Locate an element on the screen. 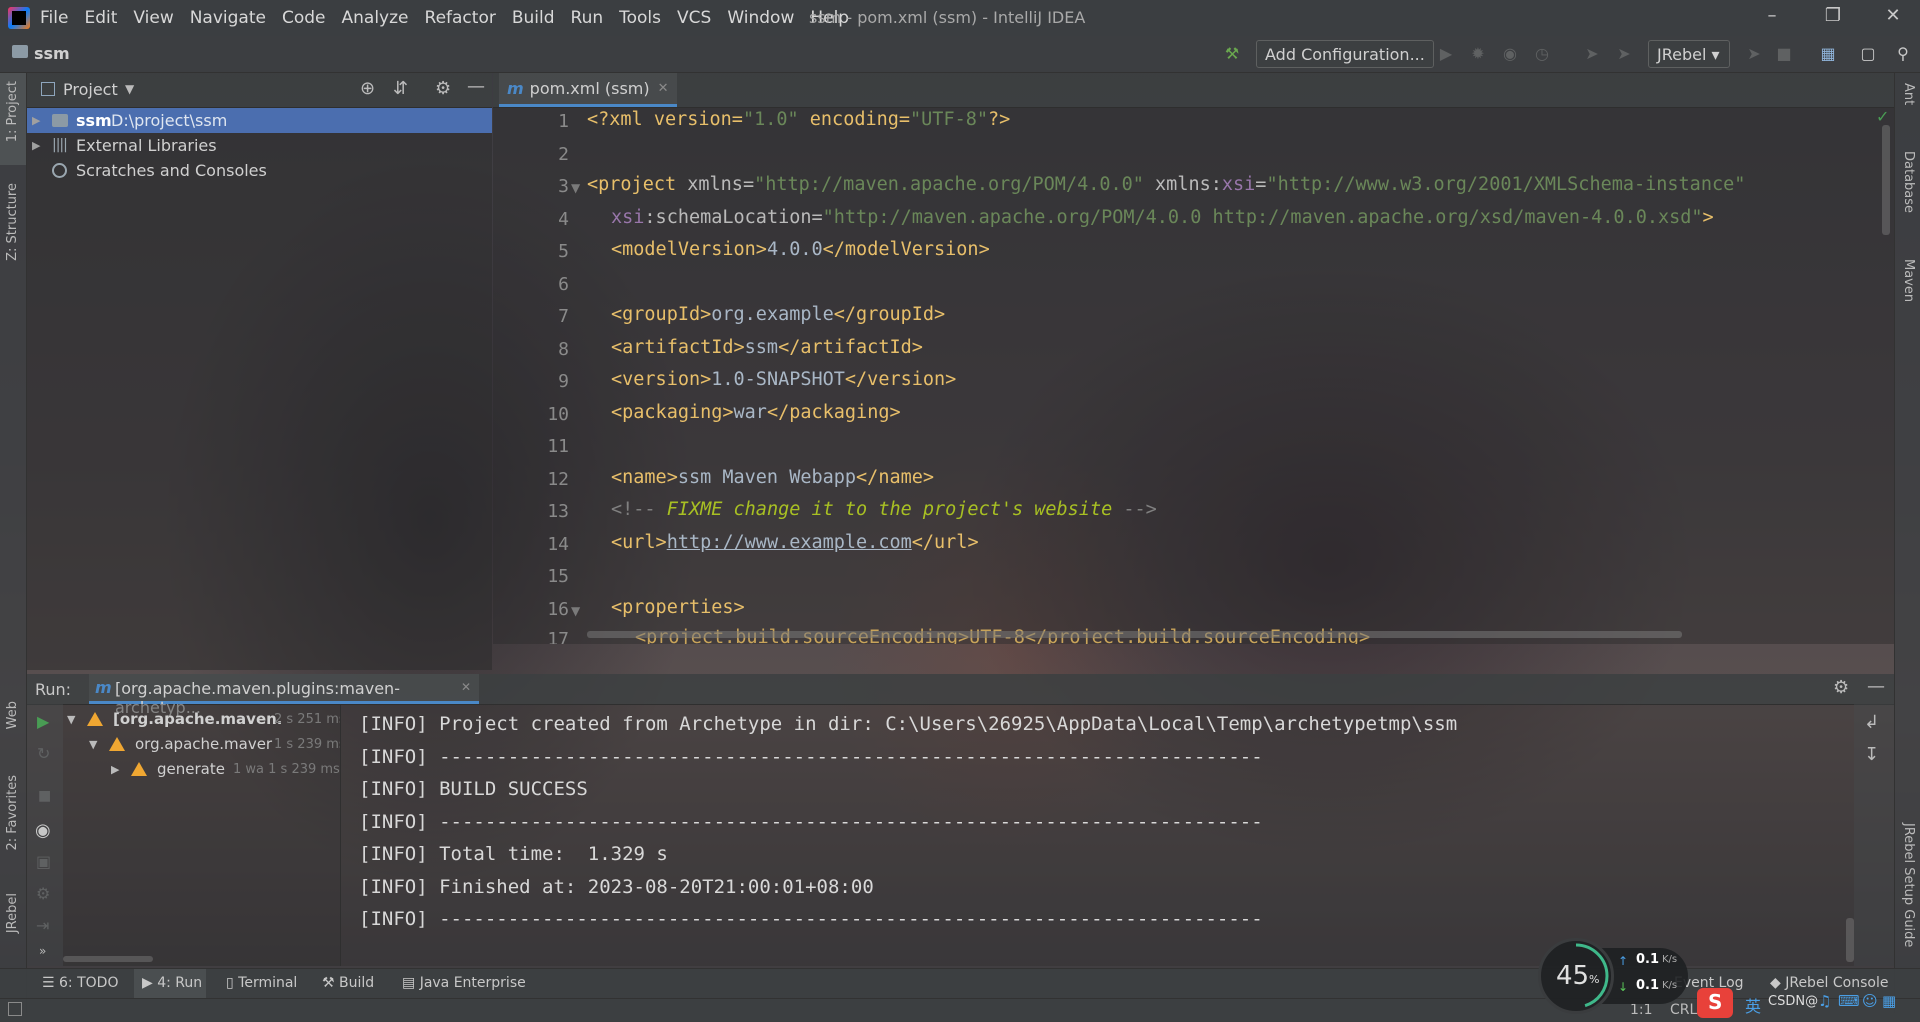 The height and width of the screenshot is (1022, 1920). database-tool-label: Database is located at coordinates (1908, 182).